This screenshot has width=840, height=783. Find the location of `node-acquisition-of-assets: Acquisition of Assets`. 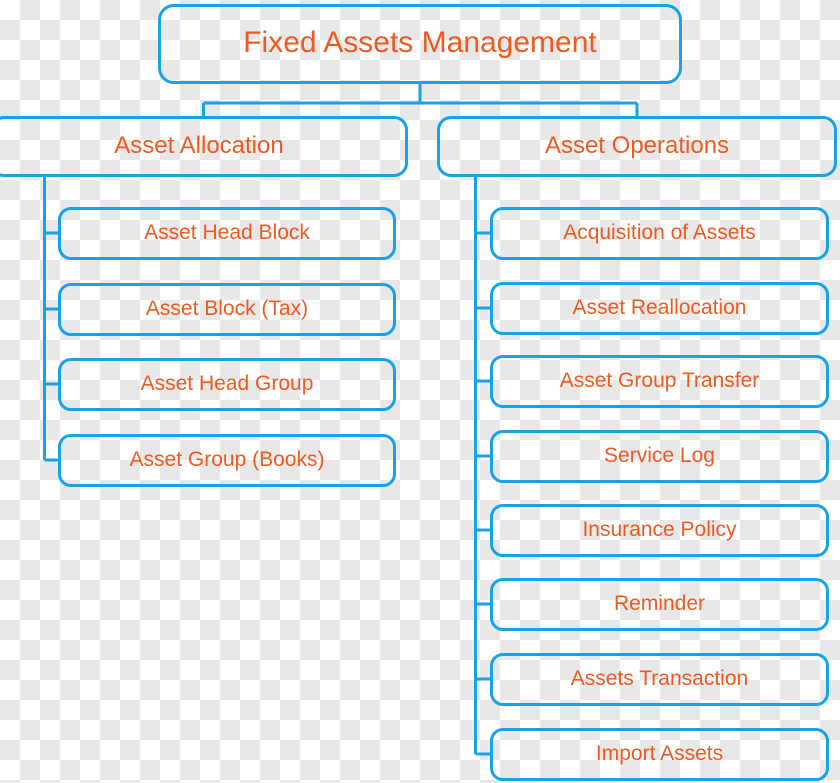

node-acquisition-of-assets: Acquisition of Assets is located at coordinates (659, 233).